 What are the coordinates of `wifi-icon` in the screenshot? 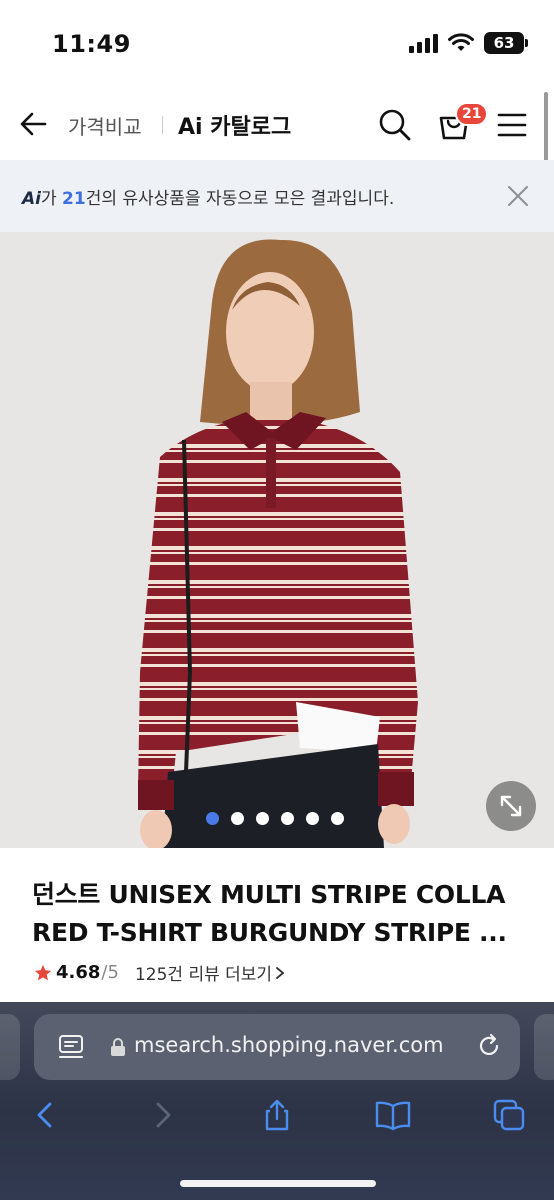 It's located at (461, 42).